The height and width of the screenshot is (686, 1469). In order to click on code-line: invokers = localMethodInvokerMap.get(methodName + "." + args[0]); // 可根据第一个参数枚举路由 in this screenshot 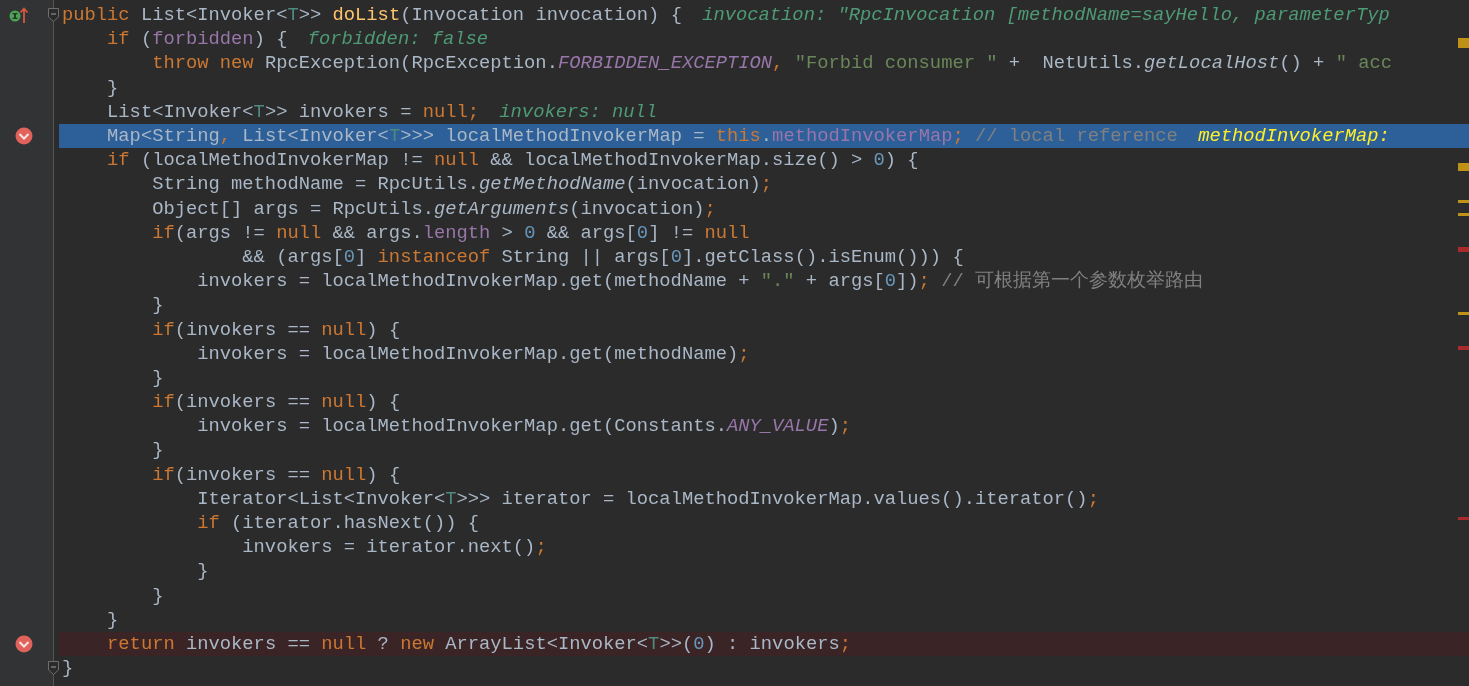, I will do `click(699, 281)`.